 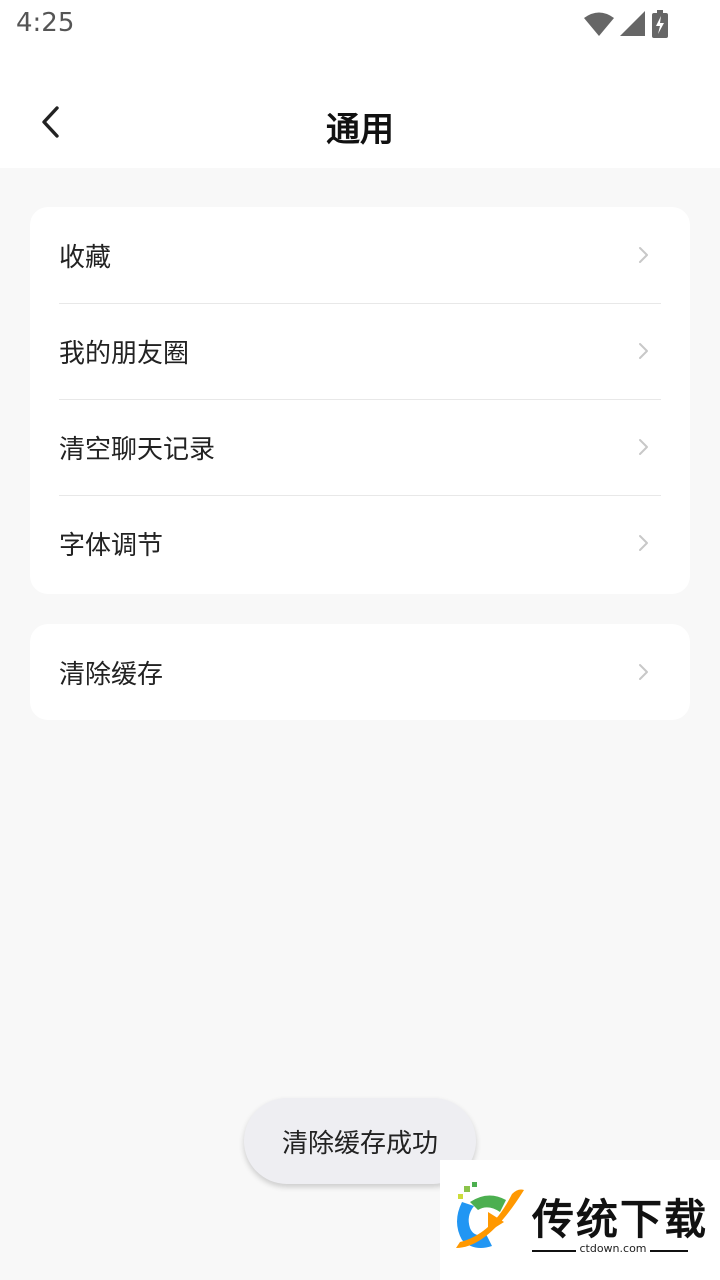 I want to click on settings-group-cache: 清除缓存, so click(x=360, y=672).